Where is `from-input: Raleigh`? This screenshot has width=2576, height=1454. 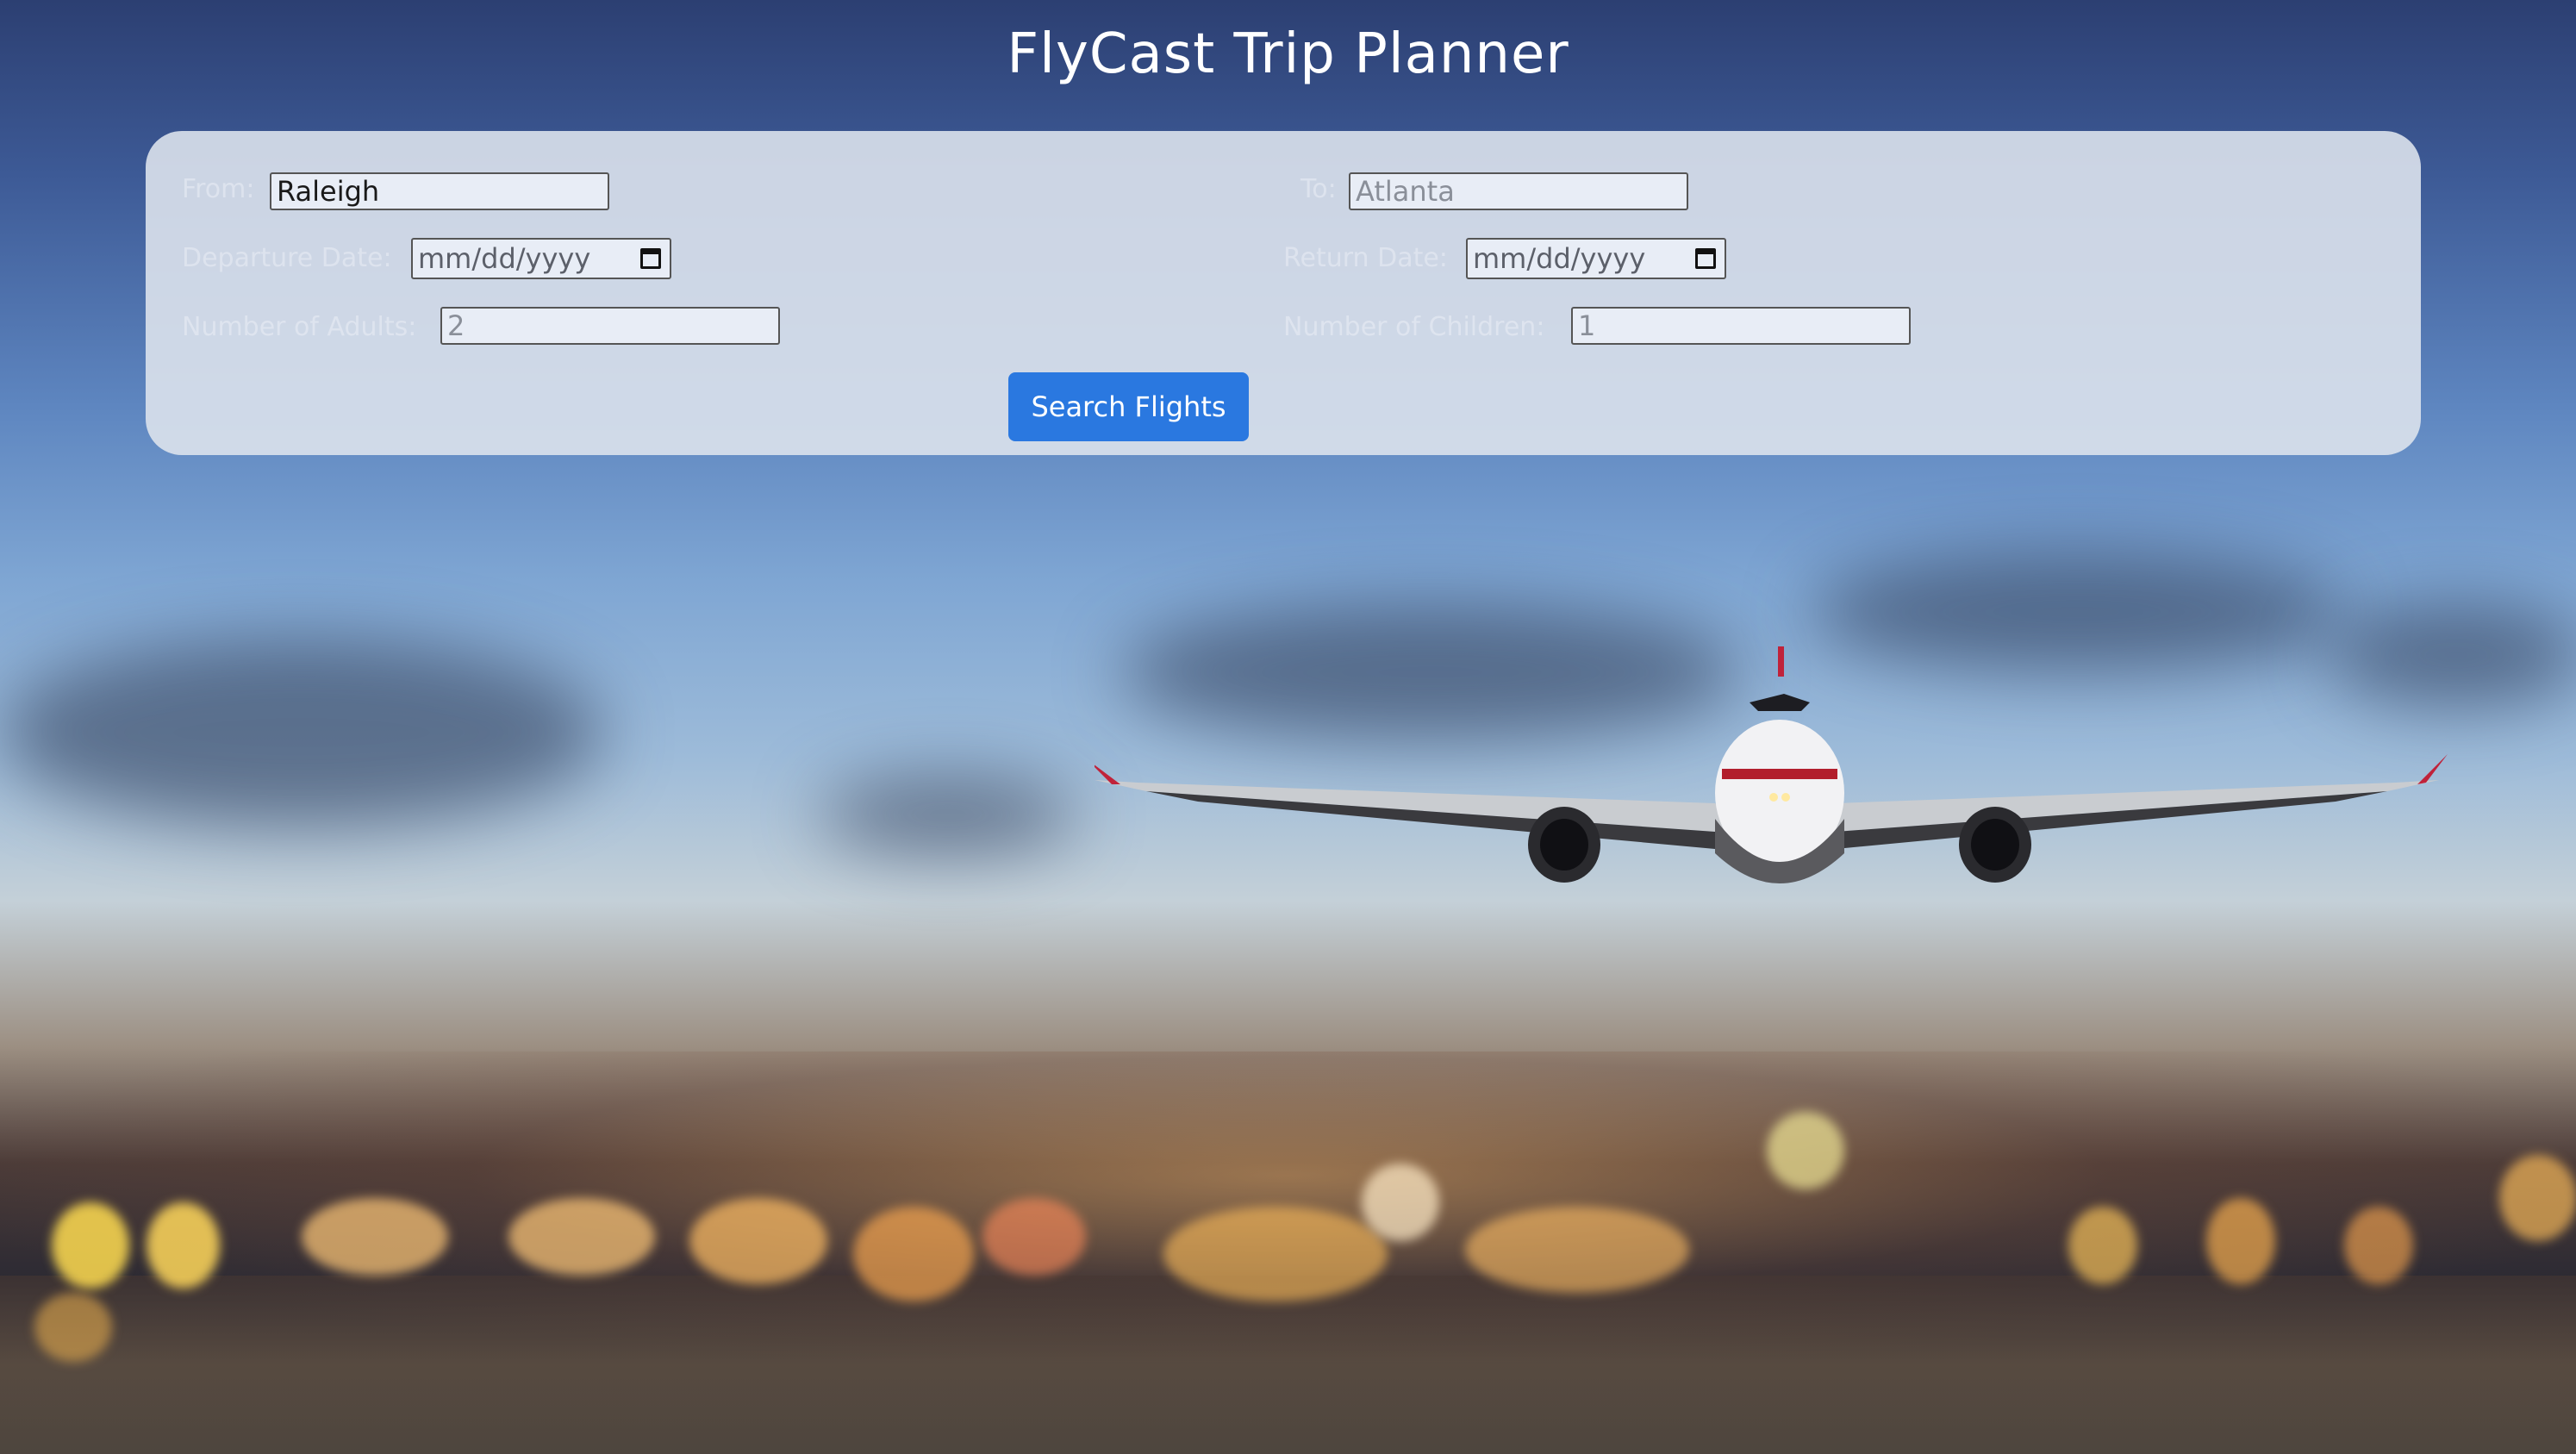
from-input: Raleigh is located at coordinates (439, 191).